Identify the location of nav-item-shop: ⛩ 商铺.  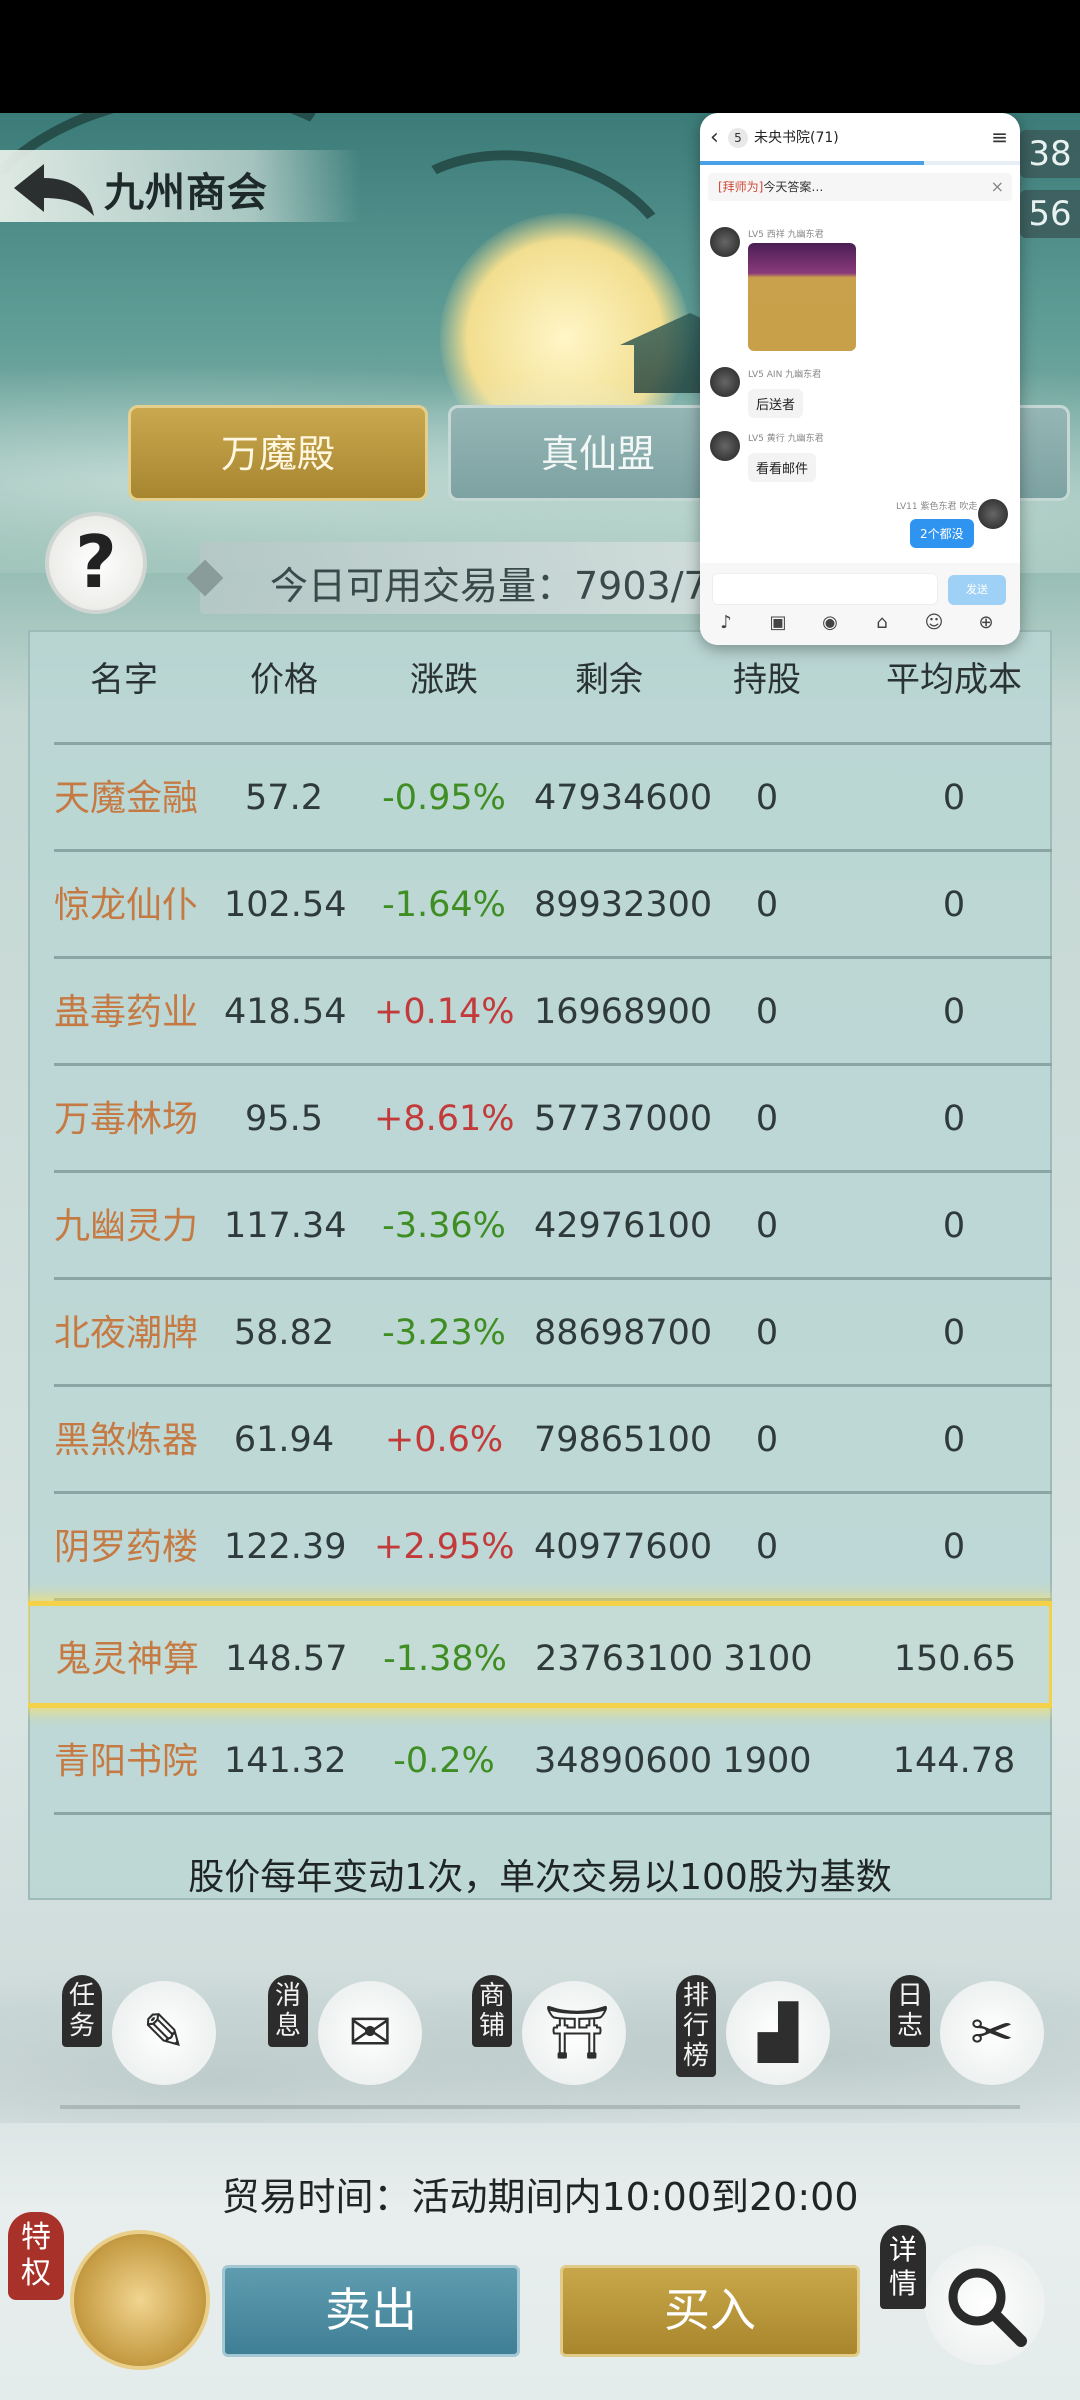
(552, 2035).